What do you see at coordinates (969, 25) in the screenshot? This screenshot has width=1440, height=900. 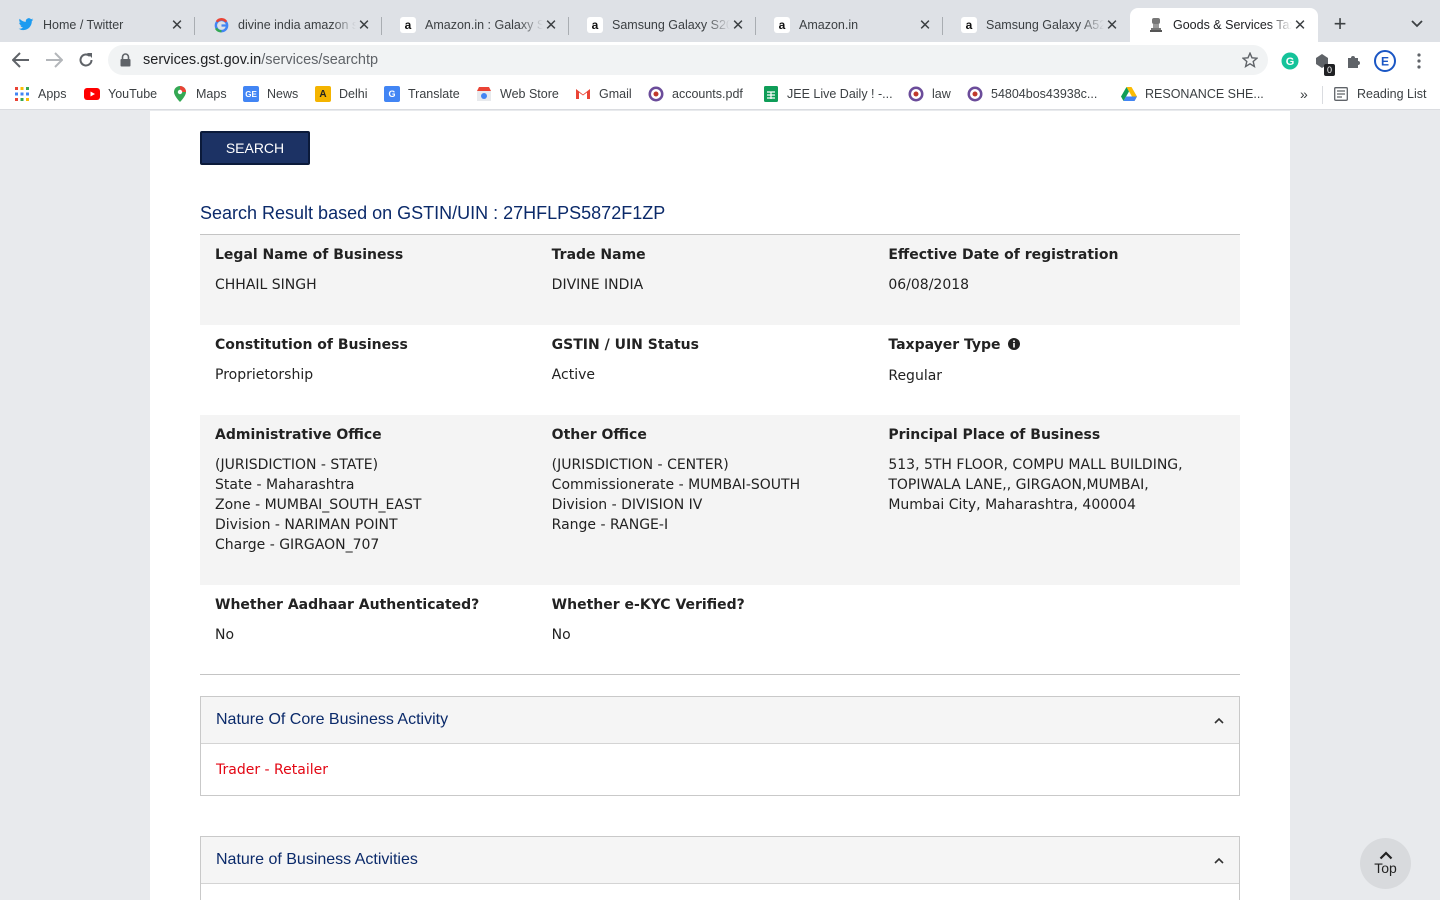 I see `amazon-icon: a` at bounding box center [969, 25].